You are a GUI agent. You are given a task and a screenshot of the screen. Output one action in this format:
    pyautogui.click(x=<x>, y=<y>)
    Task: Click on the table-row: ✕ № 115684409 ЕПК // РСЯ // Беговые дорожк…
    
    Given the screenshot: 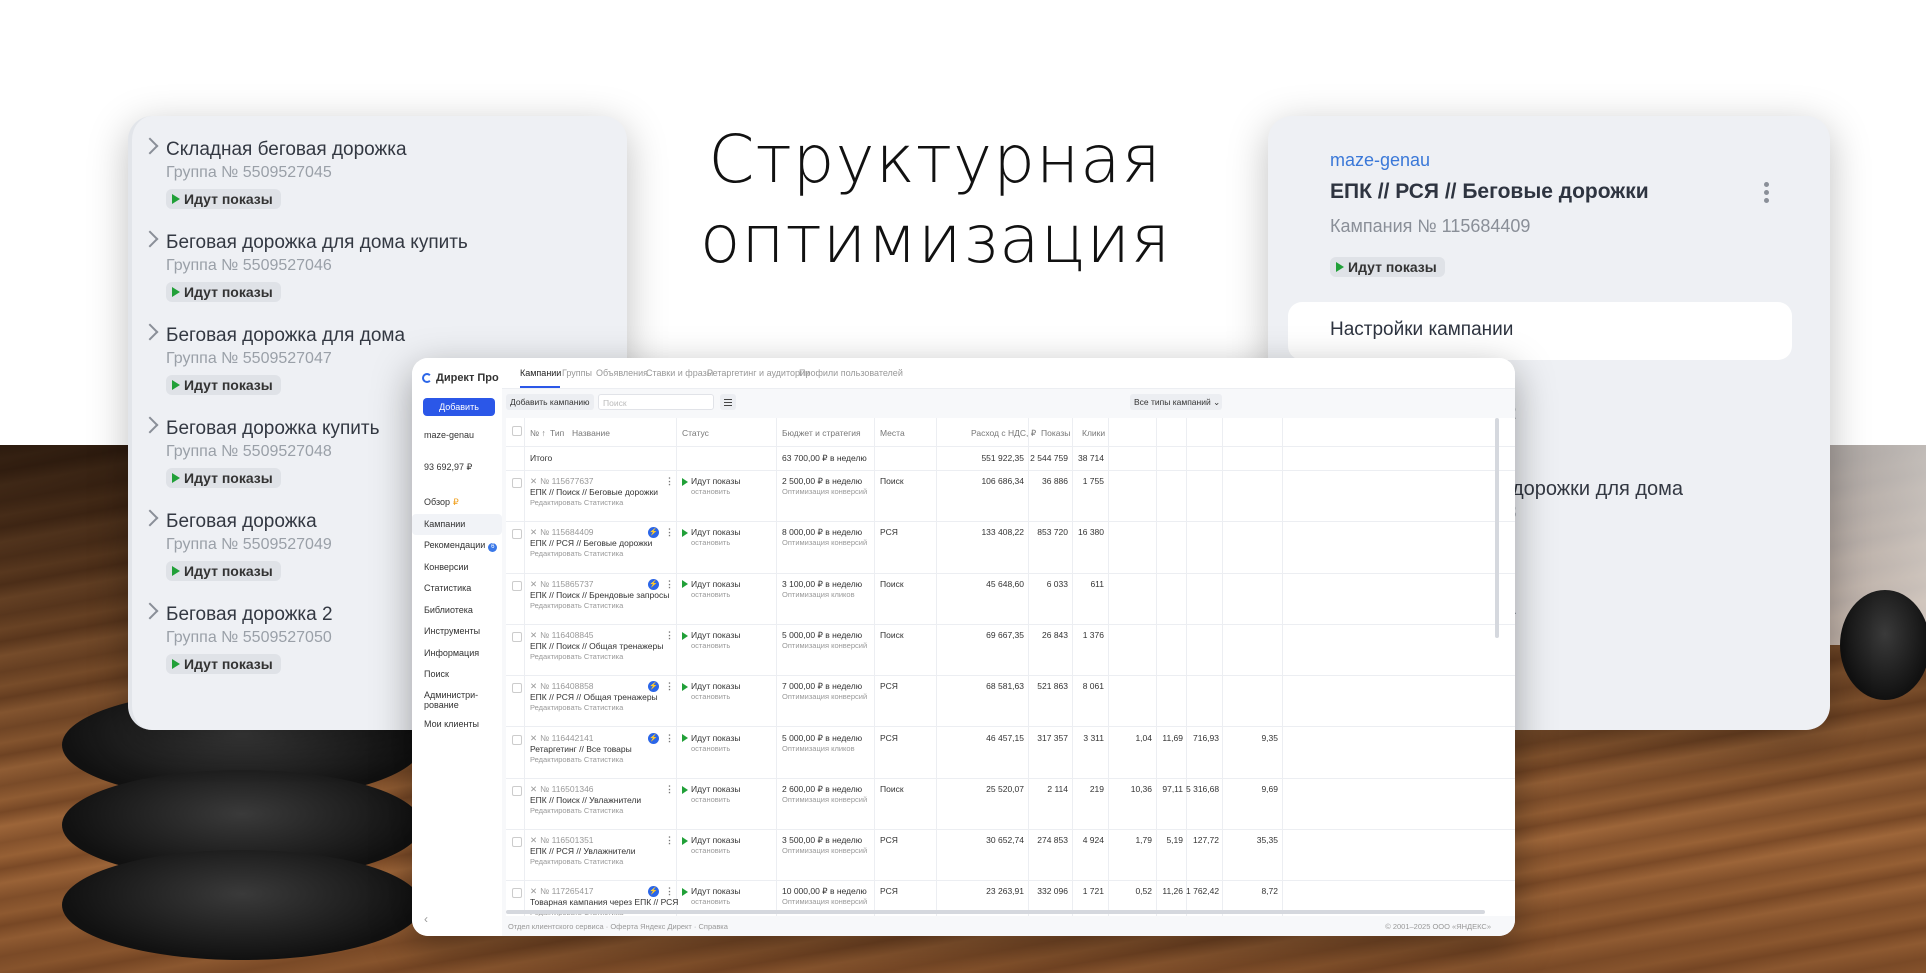 What is the action you would take?
    pyautogui.click(x=1010, y=547)
    